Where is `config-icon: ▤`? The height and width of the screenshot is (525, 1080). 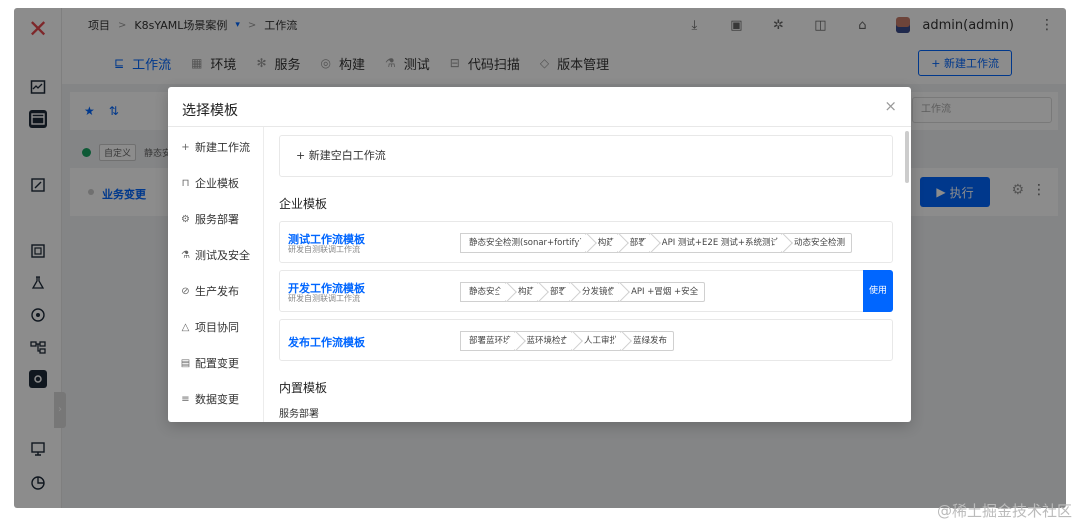 config-icon: ▤ is located at coordinates (185, 363).